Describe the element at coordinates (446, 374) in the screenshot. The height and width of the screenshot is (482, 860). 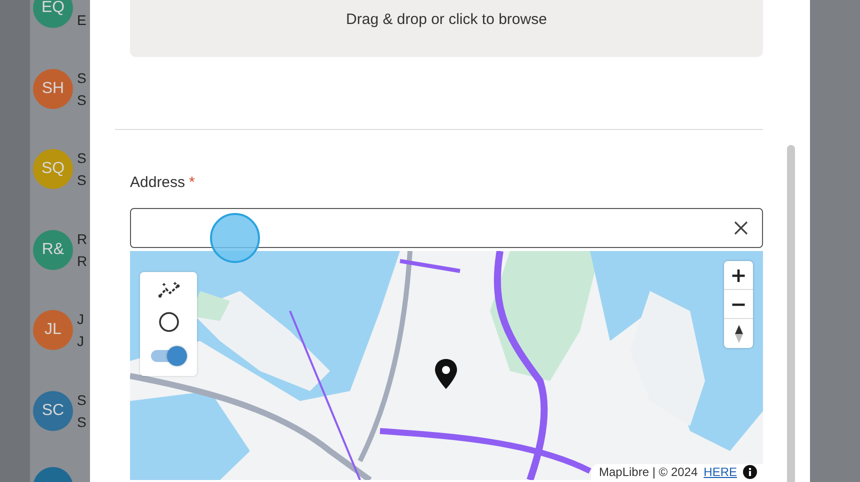
I see `location-pin-icon` at that location.